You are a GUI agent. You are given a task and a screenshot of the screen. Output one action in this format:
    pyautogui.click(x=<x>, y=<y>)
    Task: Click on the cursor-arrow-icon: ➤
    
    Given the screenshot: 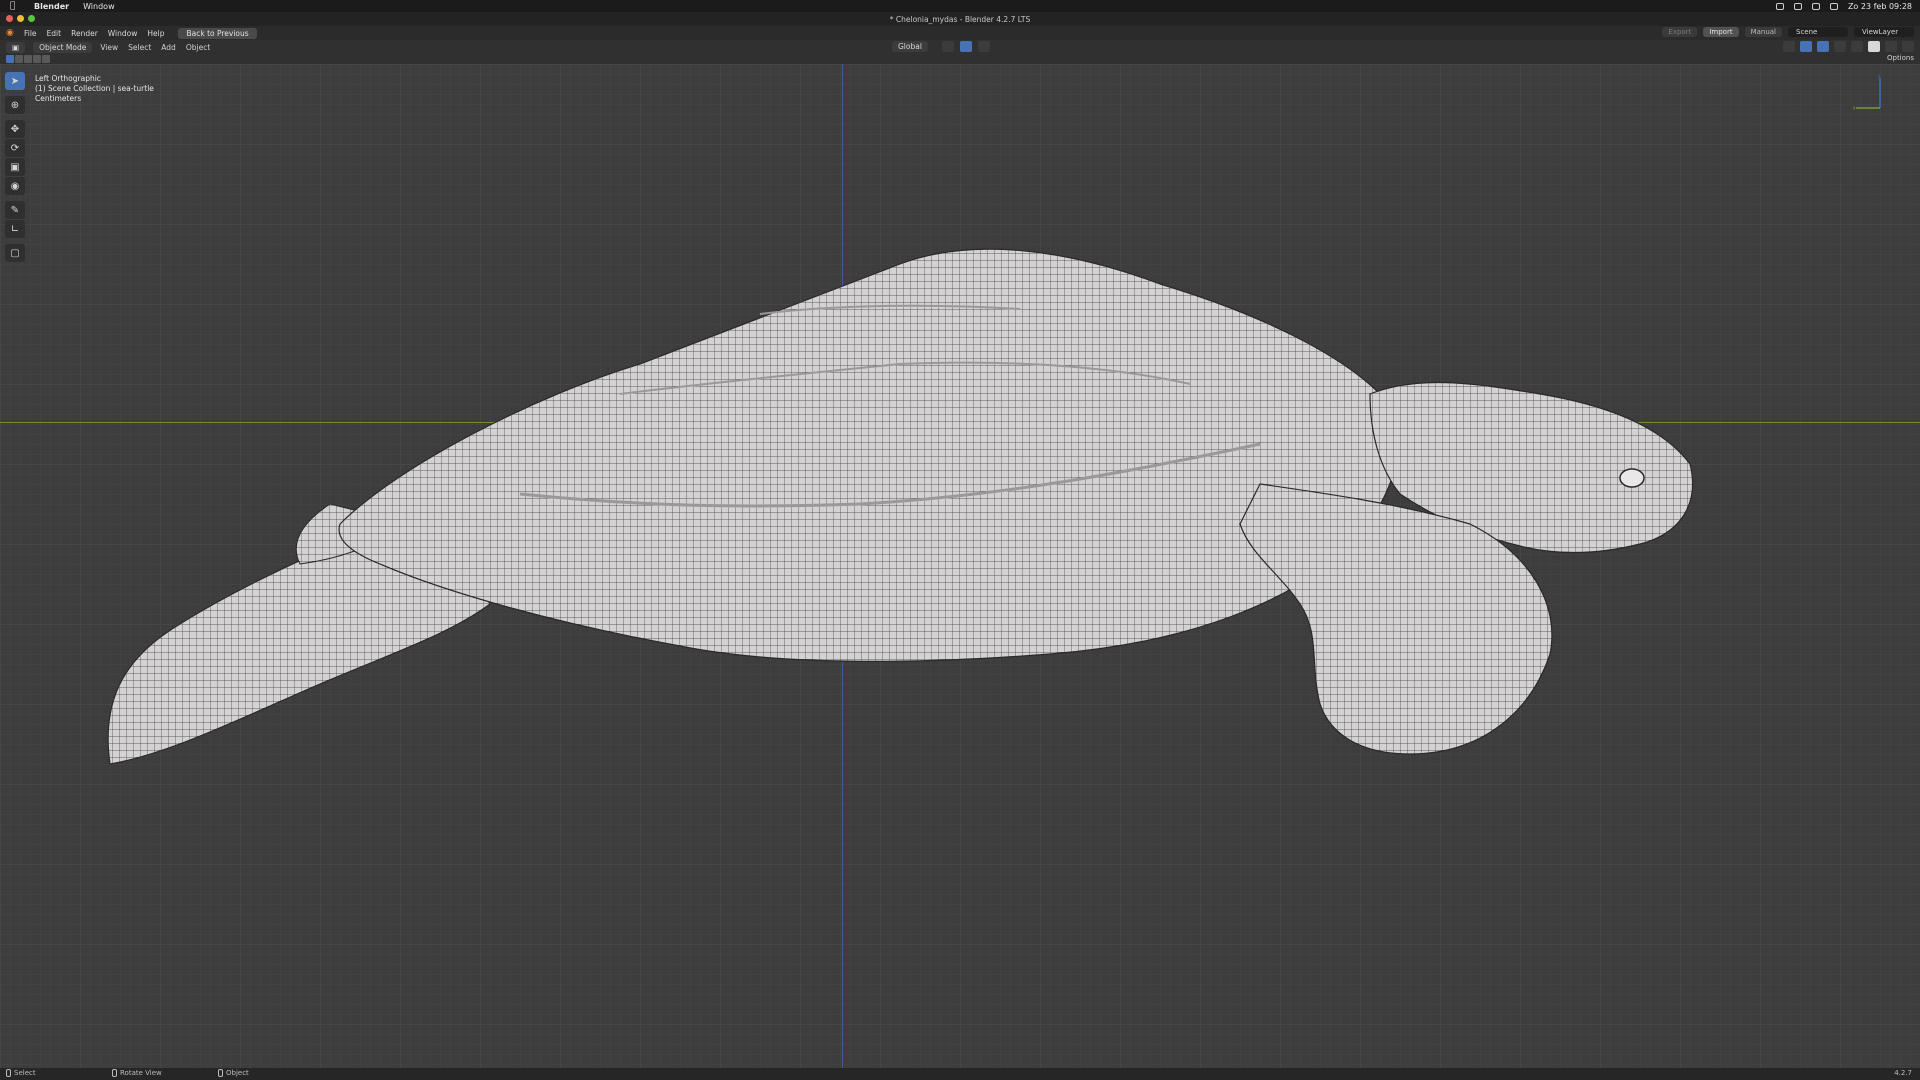 What is the action you would take?
    pyautogui.click(x=15, y=81)
    